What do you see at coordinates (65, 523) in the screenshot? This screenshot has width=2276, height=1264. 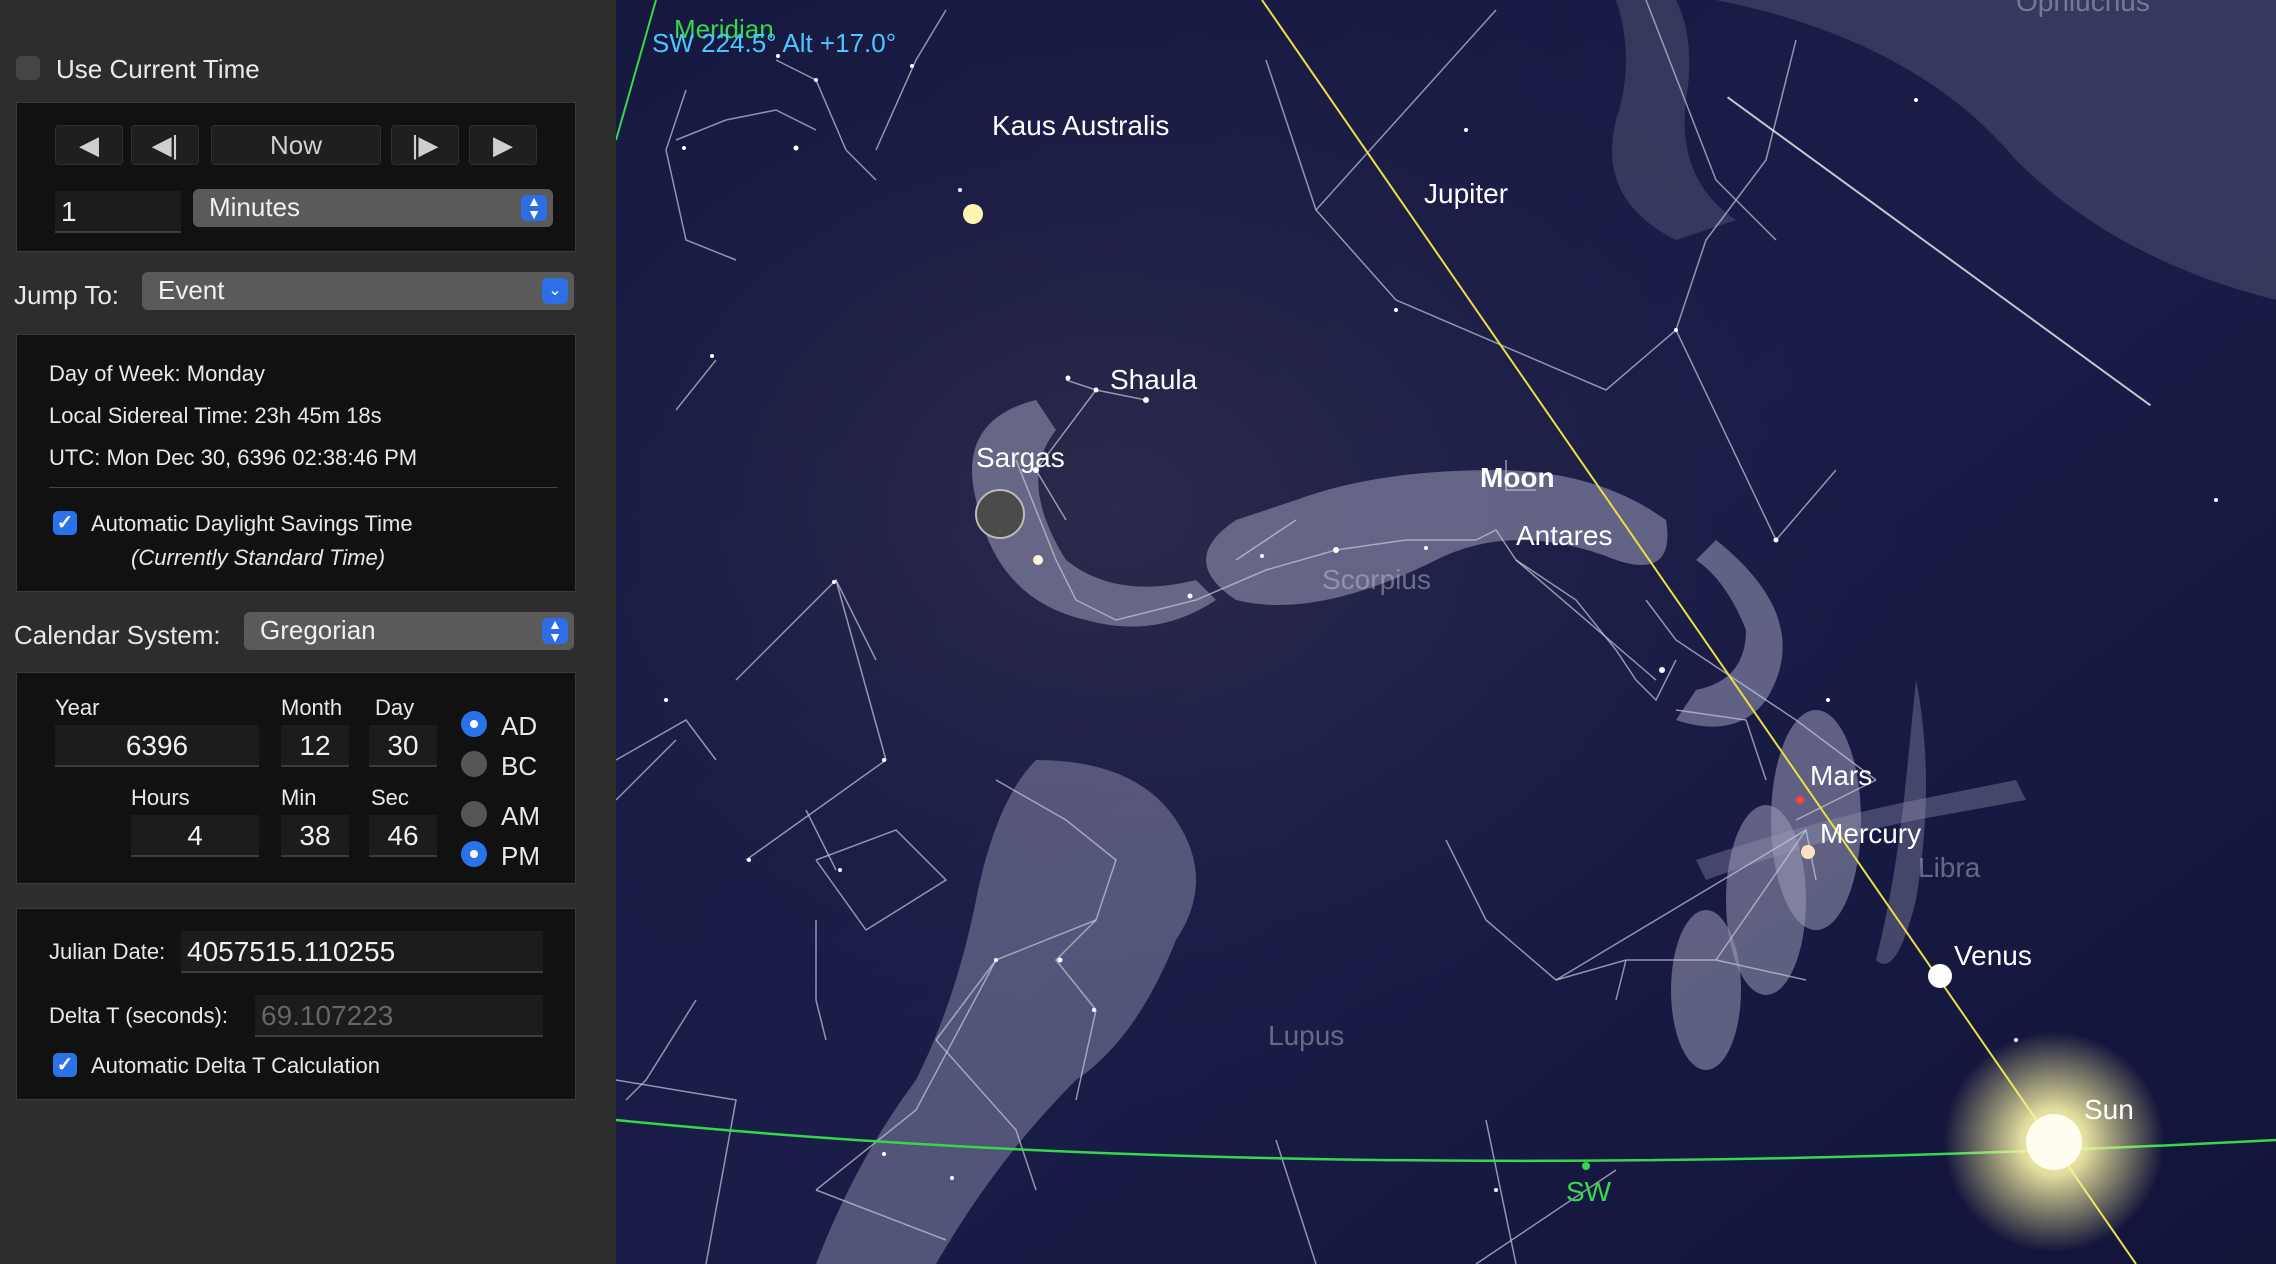 I see `auto-dst-checkbox: ✓` at bounding box center [65, 523].